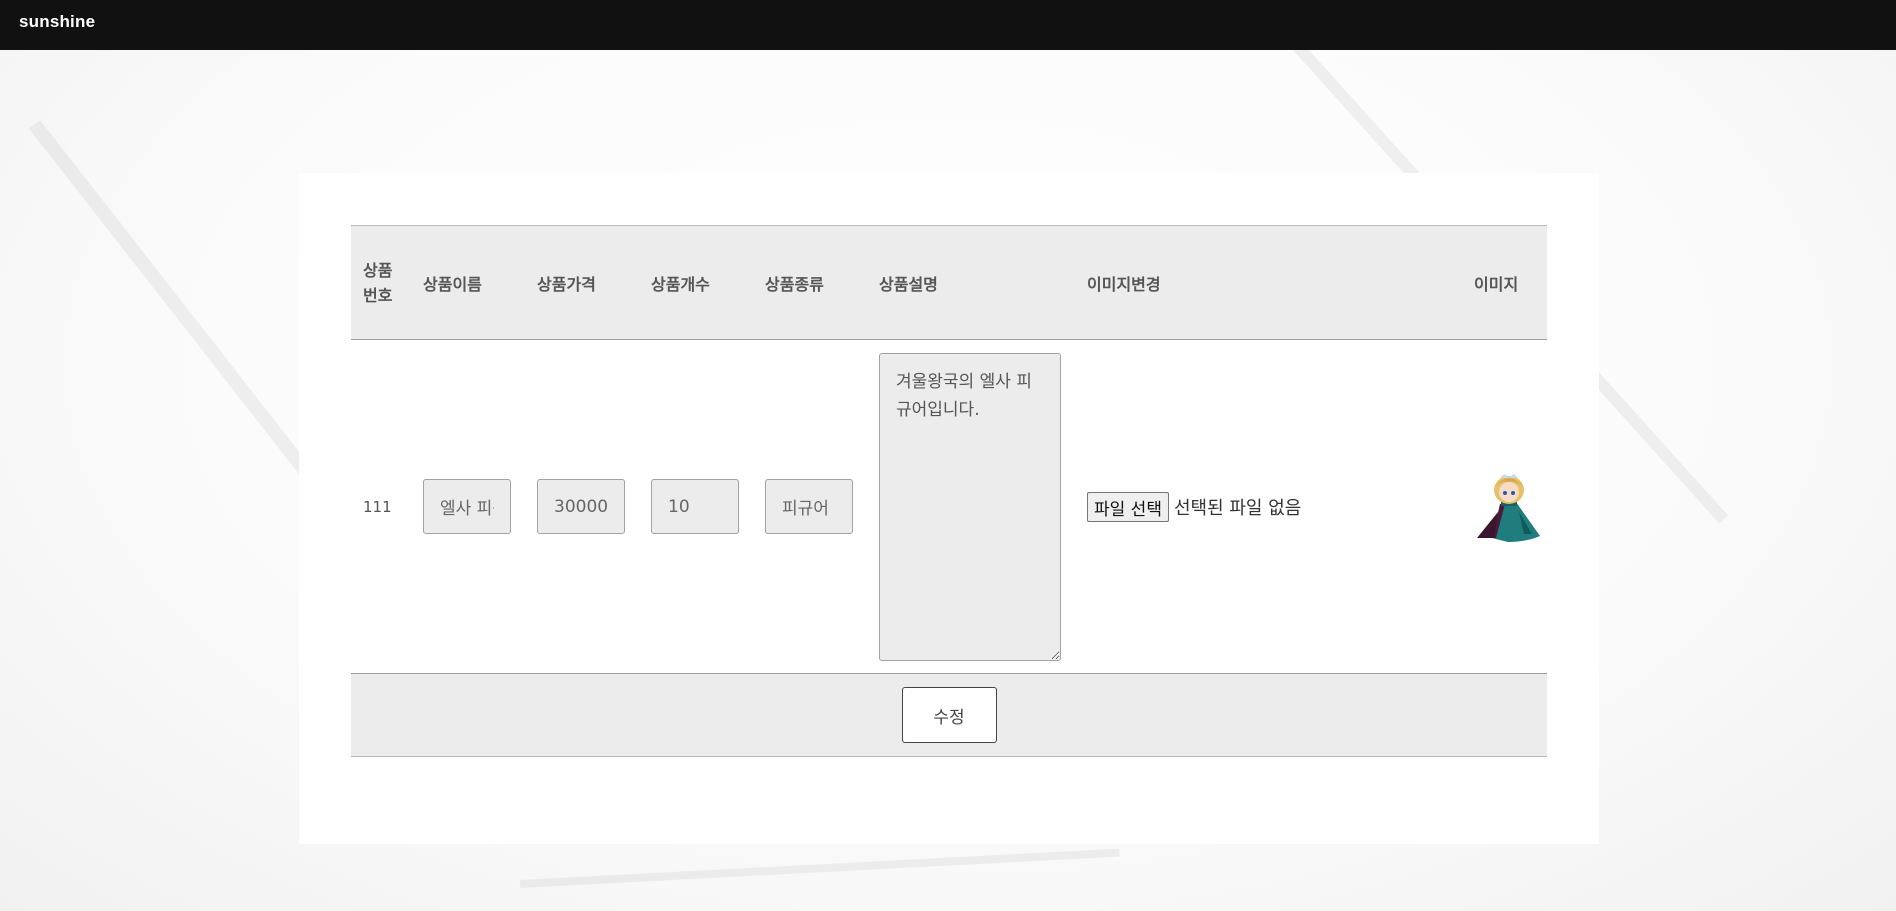  I want to click on product-name-cell, so click(468, 507).